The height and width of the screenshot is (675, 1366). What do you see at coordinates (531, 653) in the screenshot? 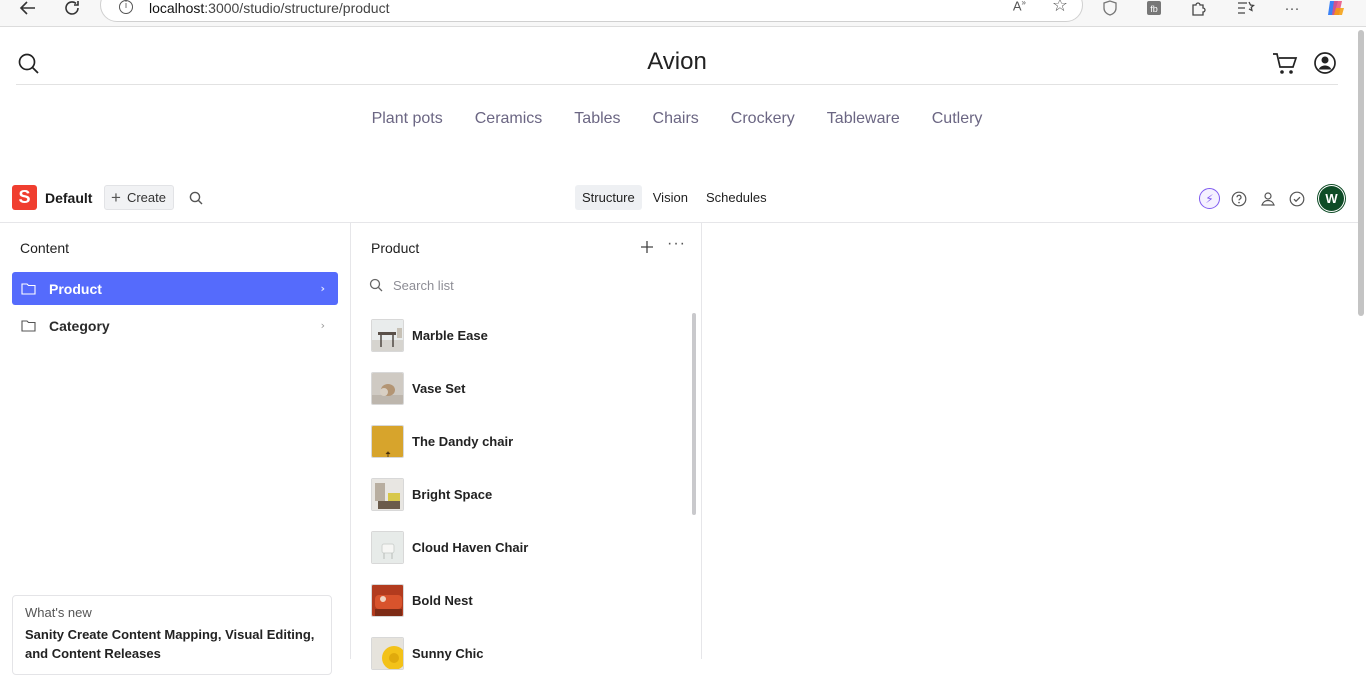
I see `list-item: Sunny Chic` at bounding box center [531, 653].